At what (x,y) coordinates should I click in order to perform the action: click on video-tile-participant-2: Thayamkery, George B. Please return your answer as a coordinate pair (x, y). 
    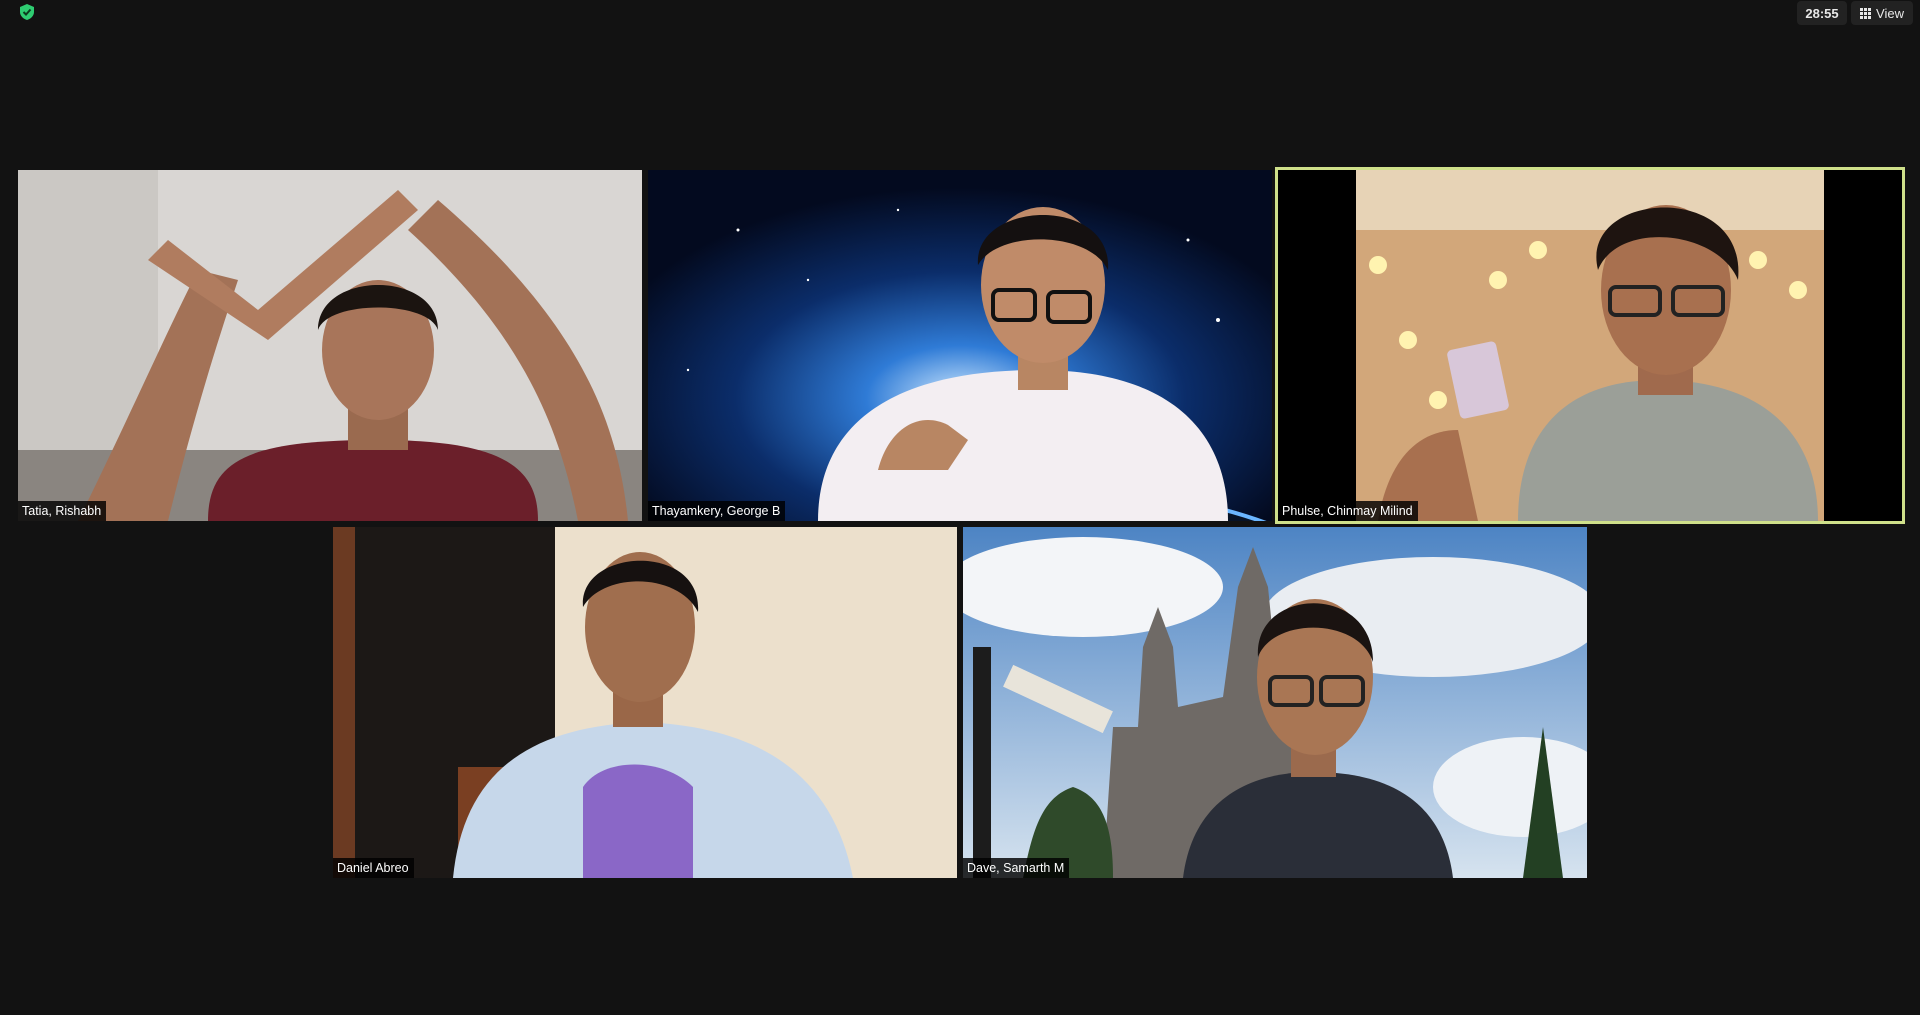
    Looking at the image, I should click on (960, 345).